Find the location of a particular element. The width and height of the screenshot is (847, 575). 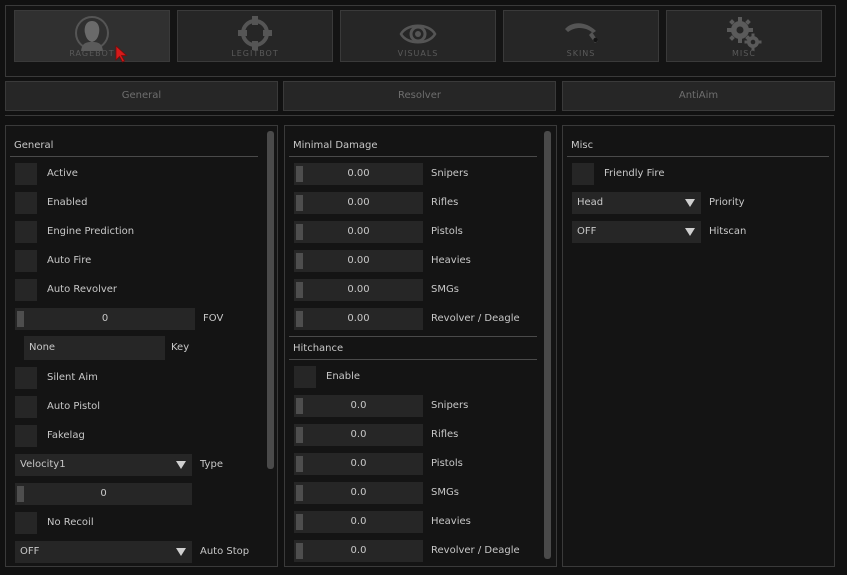

checkbox-label: Auto Fire is located at coordinates (69, 260).